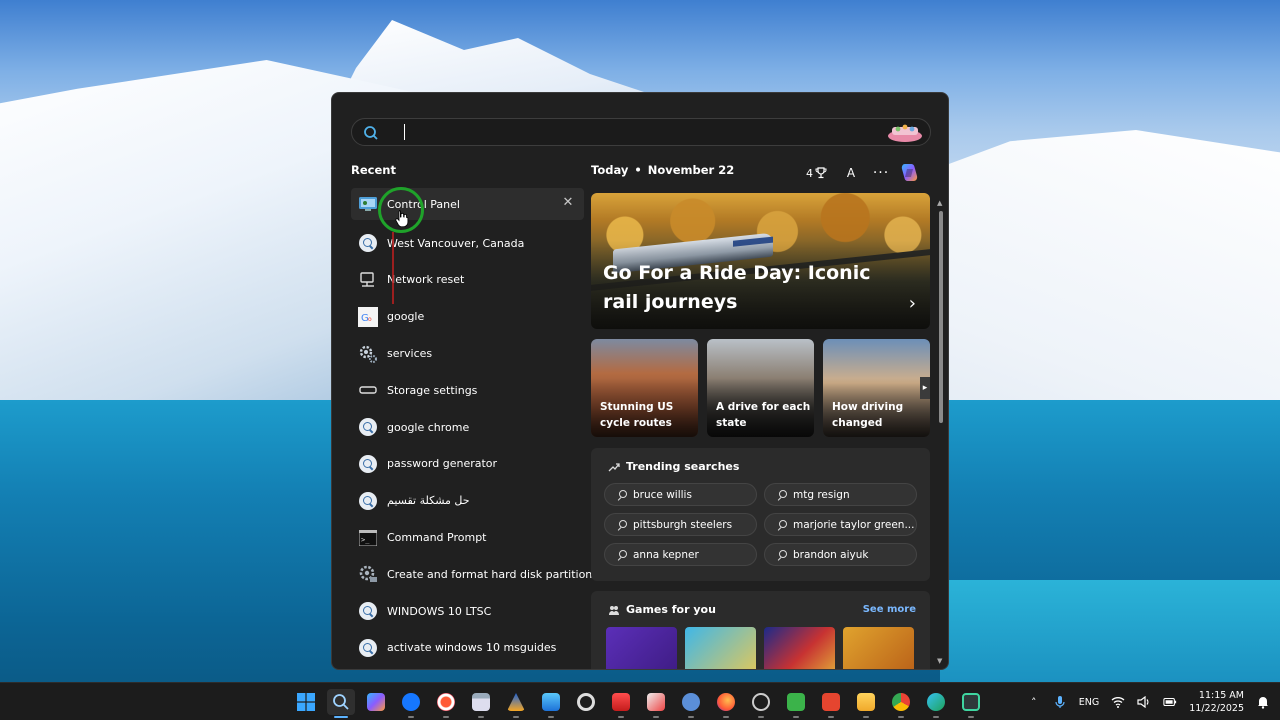 This screenshot has width=1280, height=720. What do you see at coordinates (637, 415) in the screenshot?
I see `card-title: Stunning US cycle routes` at bounding box center [637, 415].